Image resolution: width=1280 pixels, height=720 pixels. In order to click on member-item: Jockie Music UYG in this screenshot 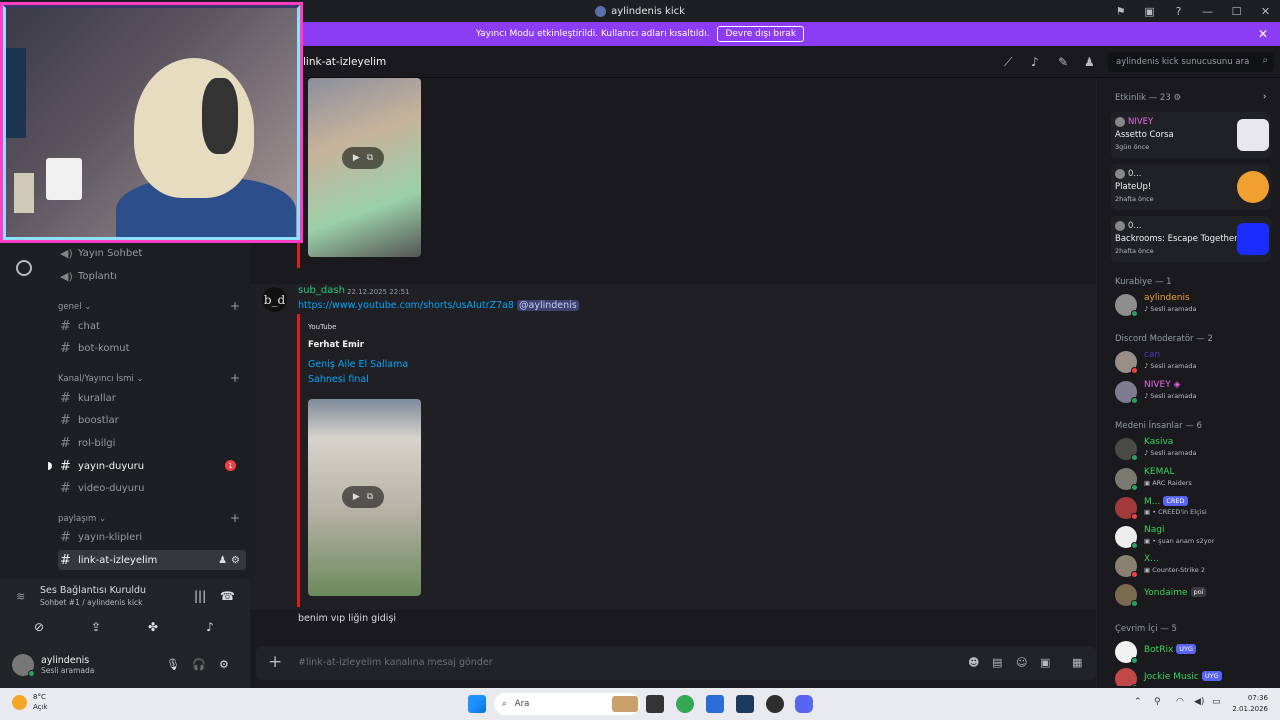, I will do `click(1195, 676)`.